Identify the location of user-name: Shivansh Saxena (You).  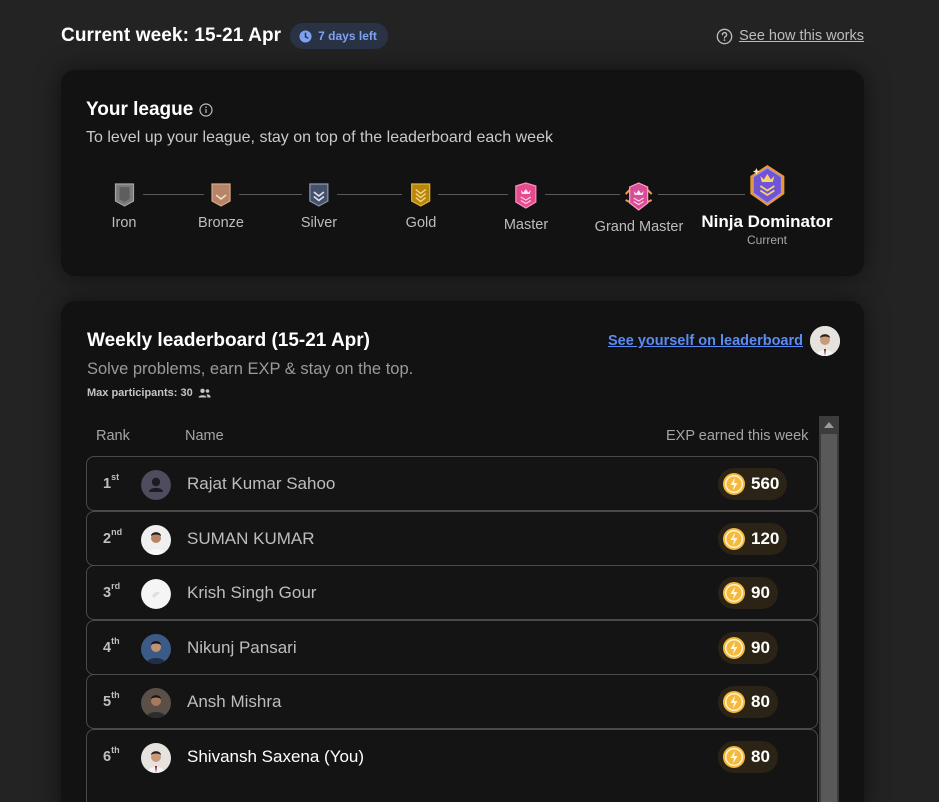
(276, 756).